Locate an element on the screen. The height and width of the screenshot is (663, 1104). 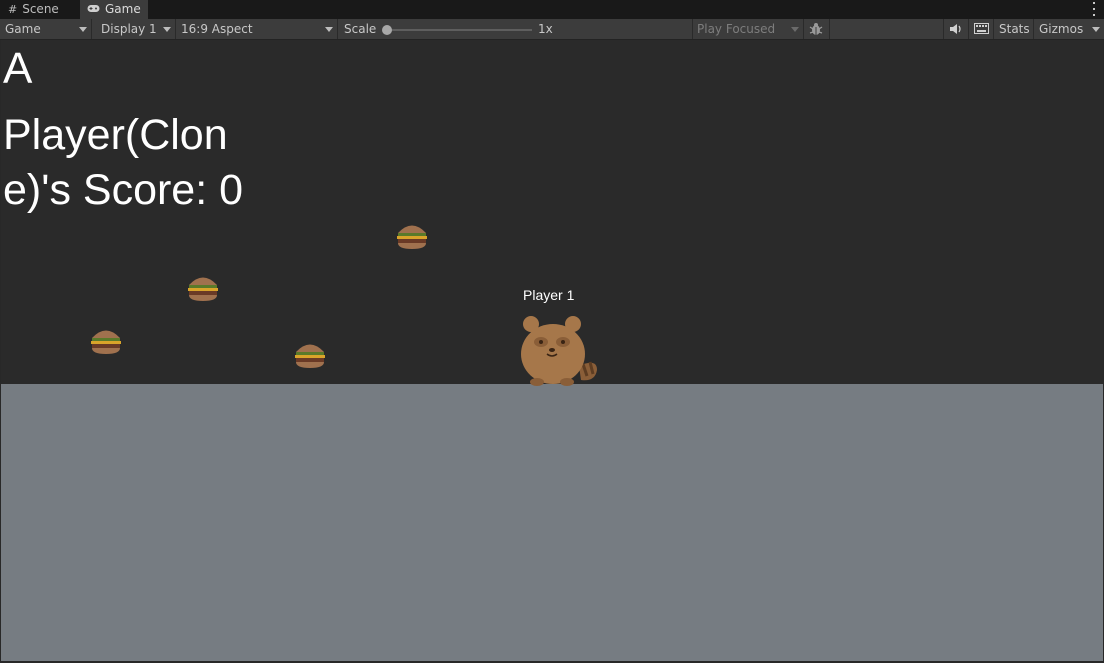
gizmos-dropdown: Gizmos is located at coordinates (1069, 29).